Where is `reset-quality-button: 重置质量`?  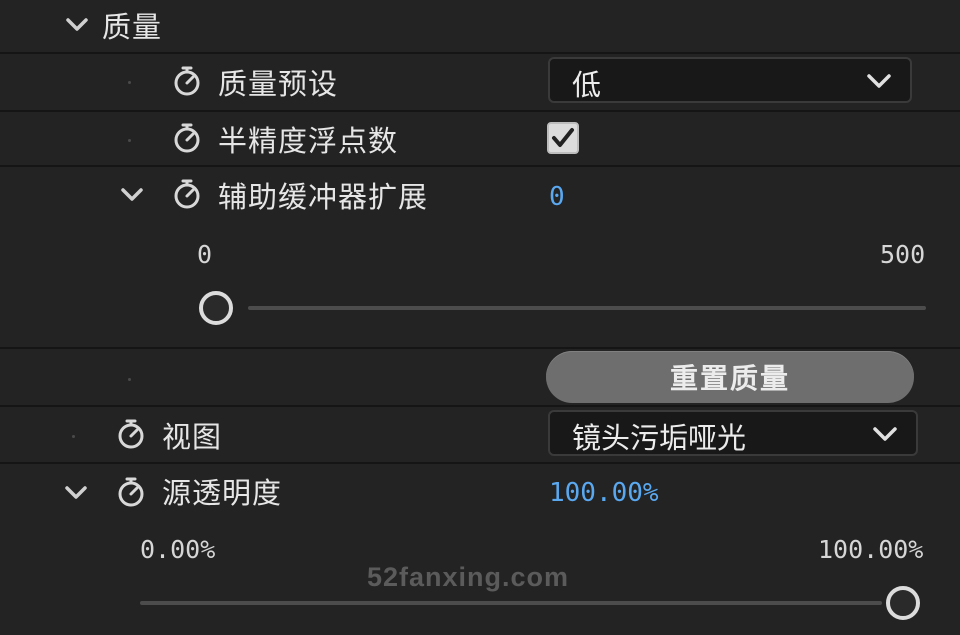
reset-quality-button: 重置质量 is located at coordinates (730, 377).